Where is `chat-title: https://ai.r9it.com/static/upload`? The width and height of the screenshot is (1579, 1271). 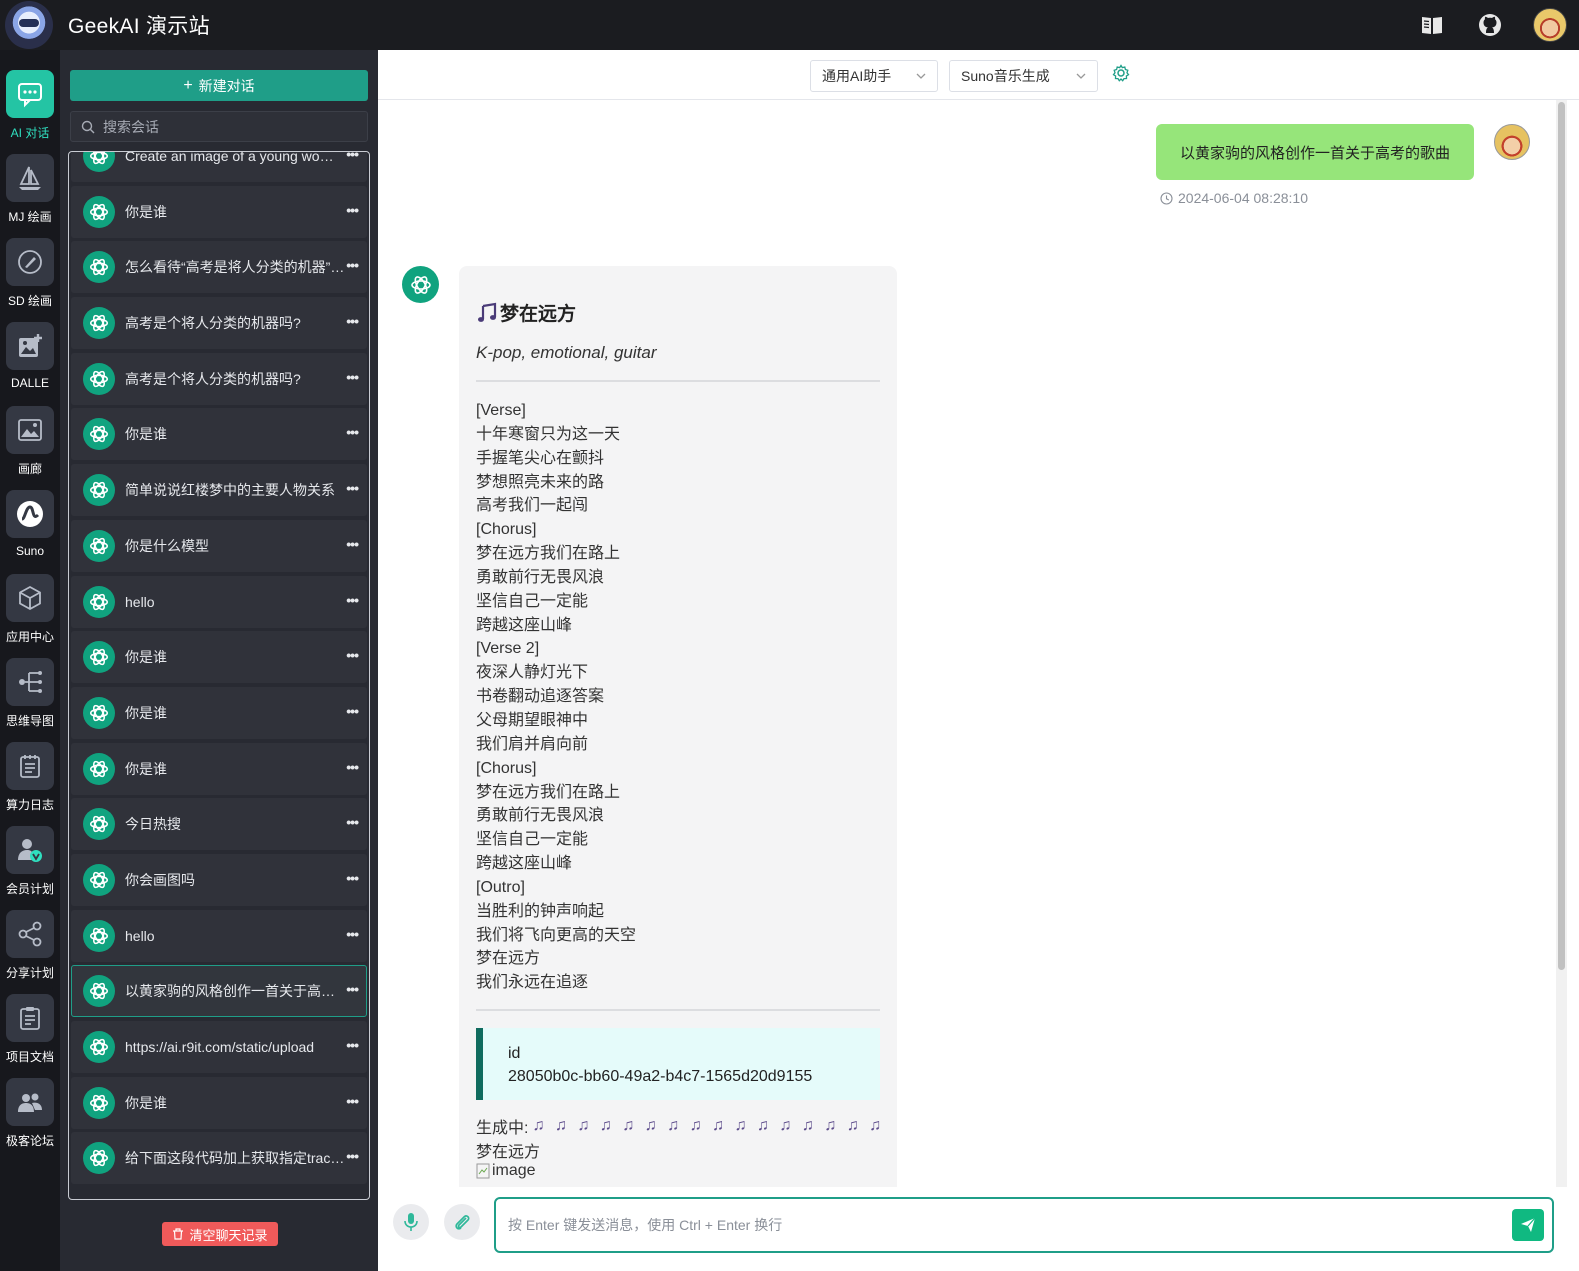
chat-title: https://ai.r9it.com/static/upload is located at coordinates (220, 1047).